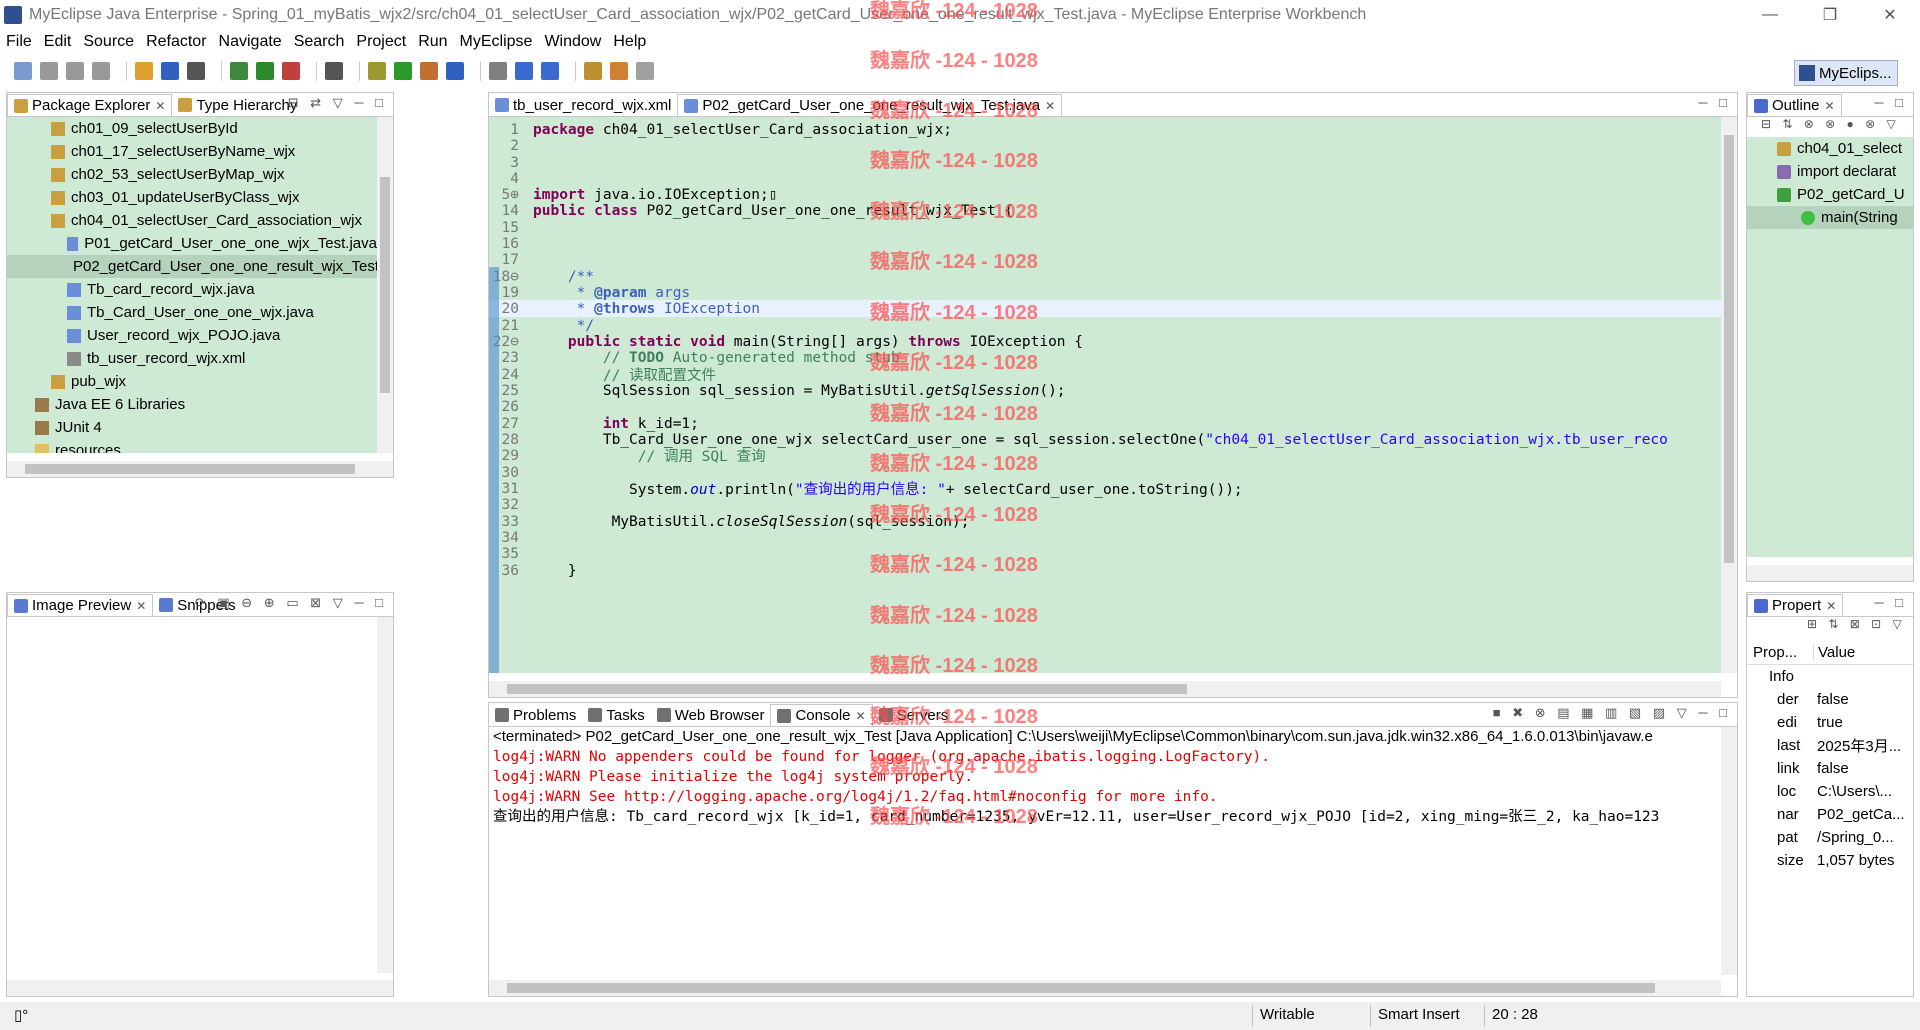 The image size is (1920, 1030). What do you see at coordinates (1834, 652) in the screenshot?
I see `properties-header-value: Value` at bounding box center [1834, 652].